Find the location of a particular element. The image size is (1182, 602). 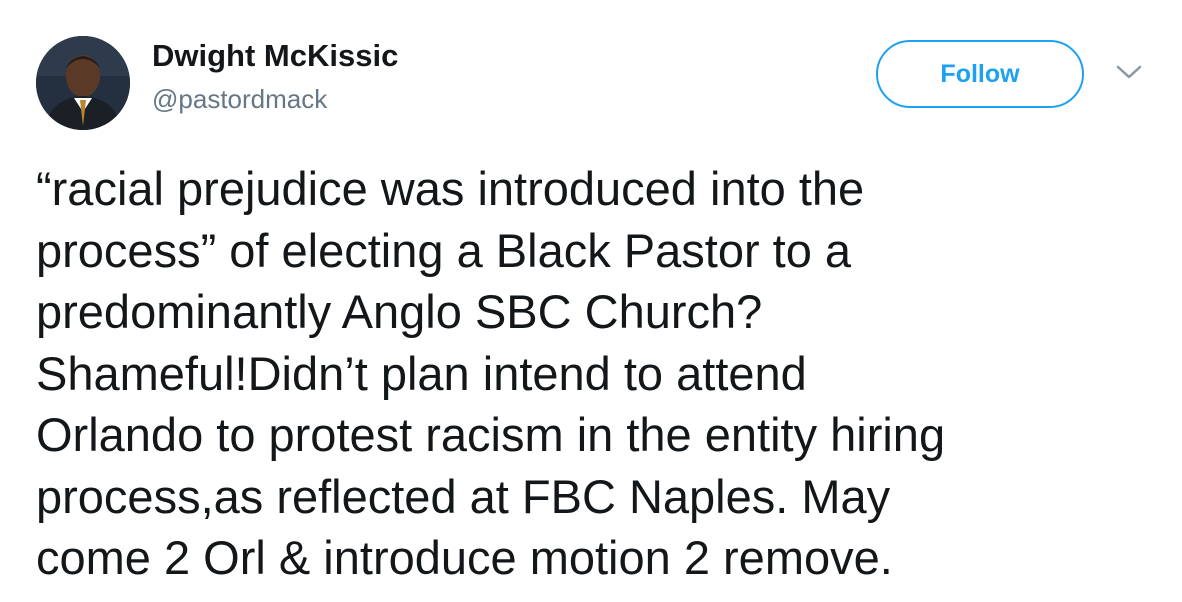

avatar is located at coordinates (83, 83).